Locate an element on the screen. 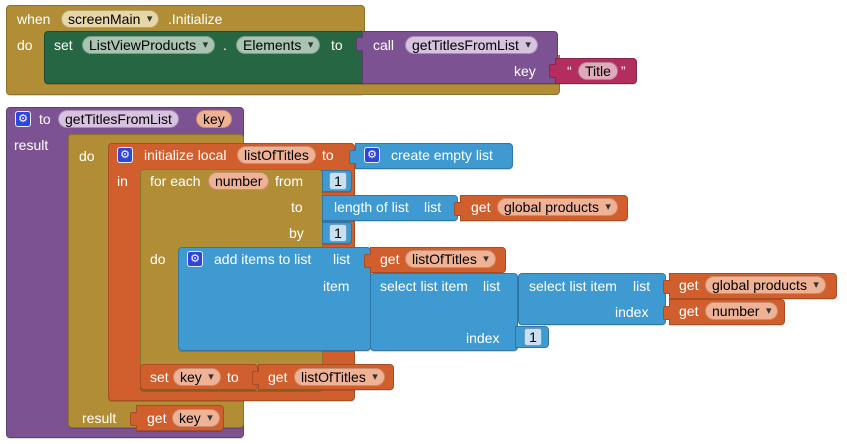 Image resolution: width=847 pixels, height=444 pixels. setter-to-label: to is located at coordinates (337, 45).